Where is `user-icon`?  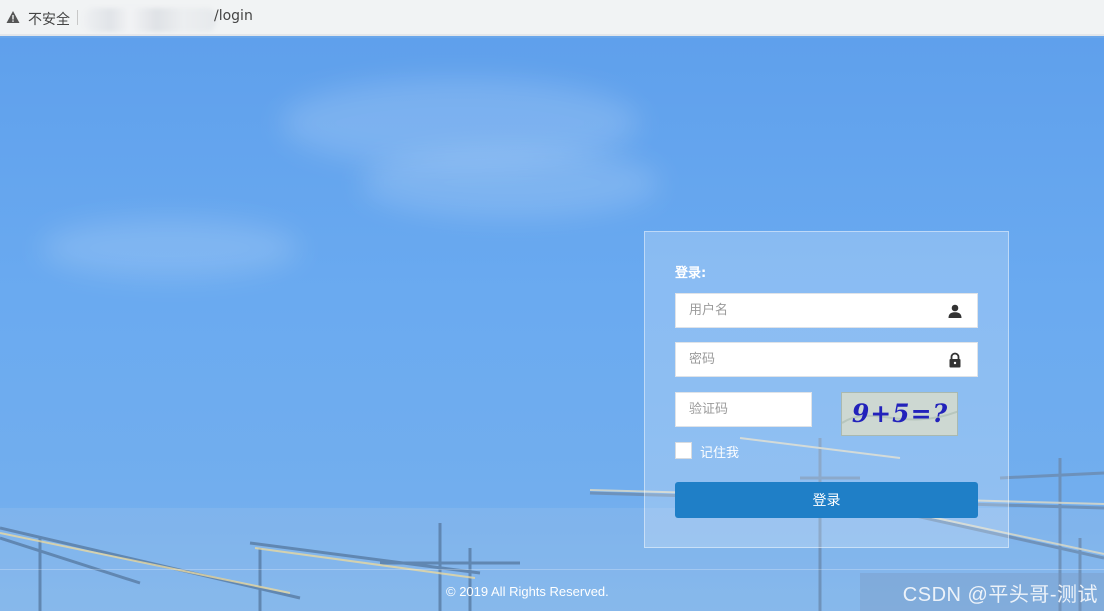 user-icon is located at coordinates (955, 311).